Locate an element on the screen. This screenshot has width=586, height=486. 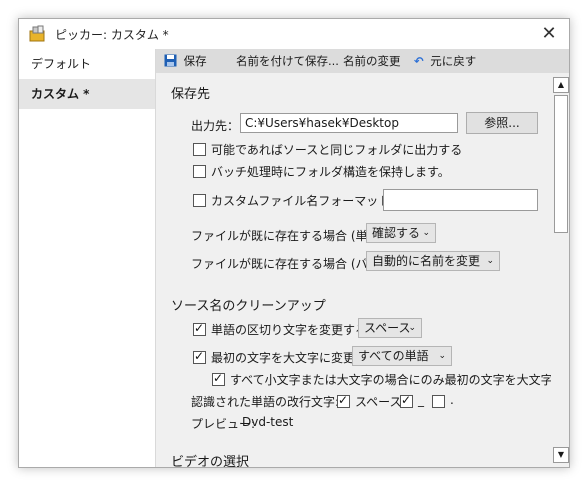
scroll-up-icon: ▲ is located at coordinates (561, 85).